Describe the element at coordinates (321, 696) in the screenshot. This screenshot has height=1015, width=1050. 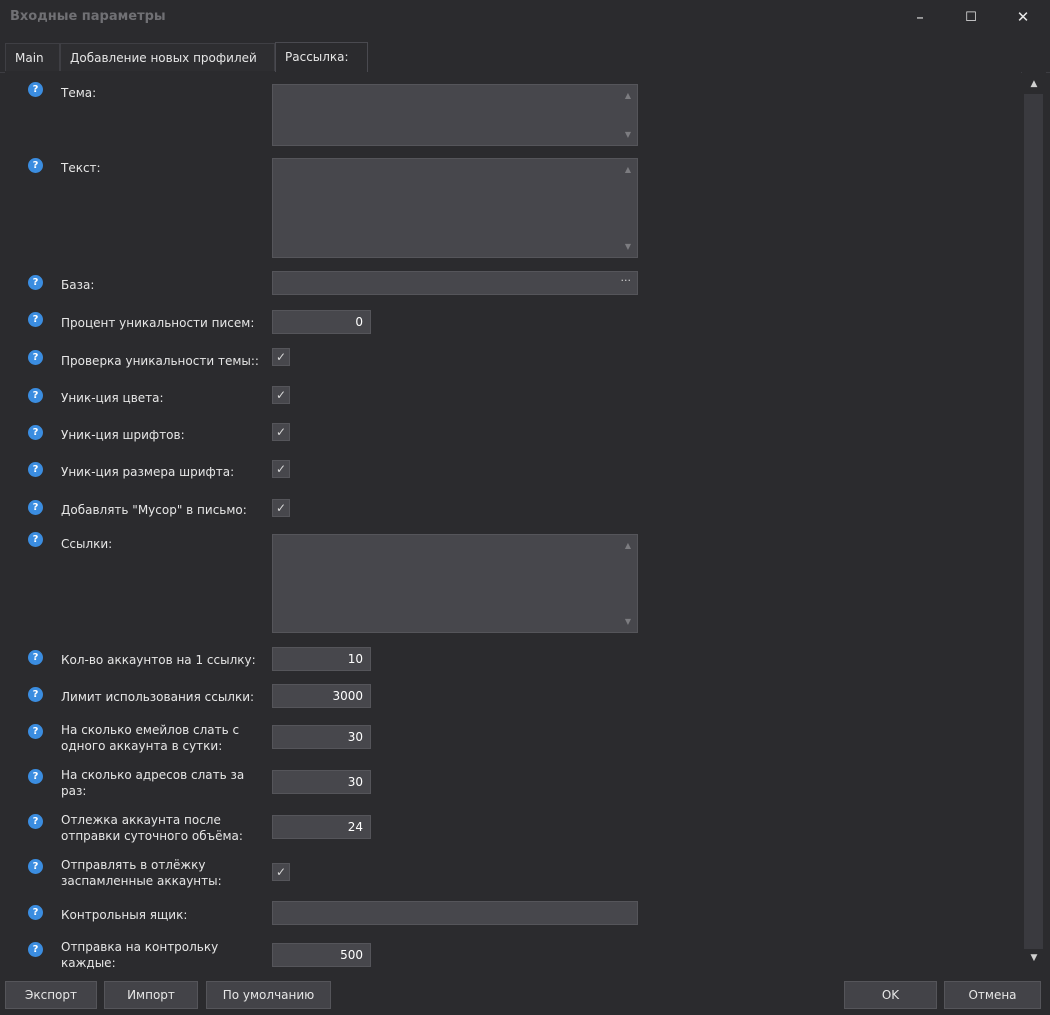
I see `link-limit-input: 3000` at that location.